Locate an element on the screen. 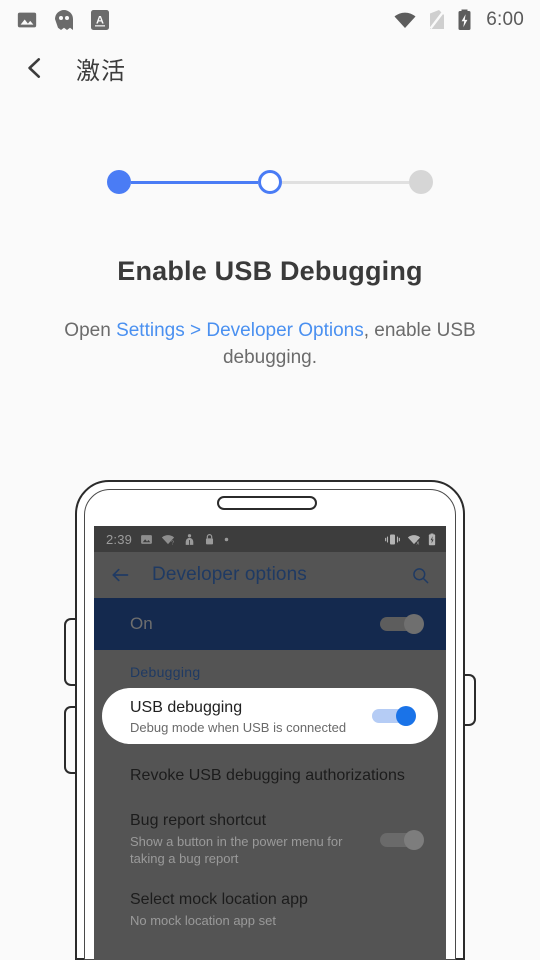 The image size is (540, 960). mock-location-subtitle: No mock location app set is located at coordinates (203, 921).